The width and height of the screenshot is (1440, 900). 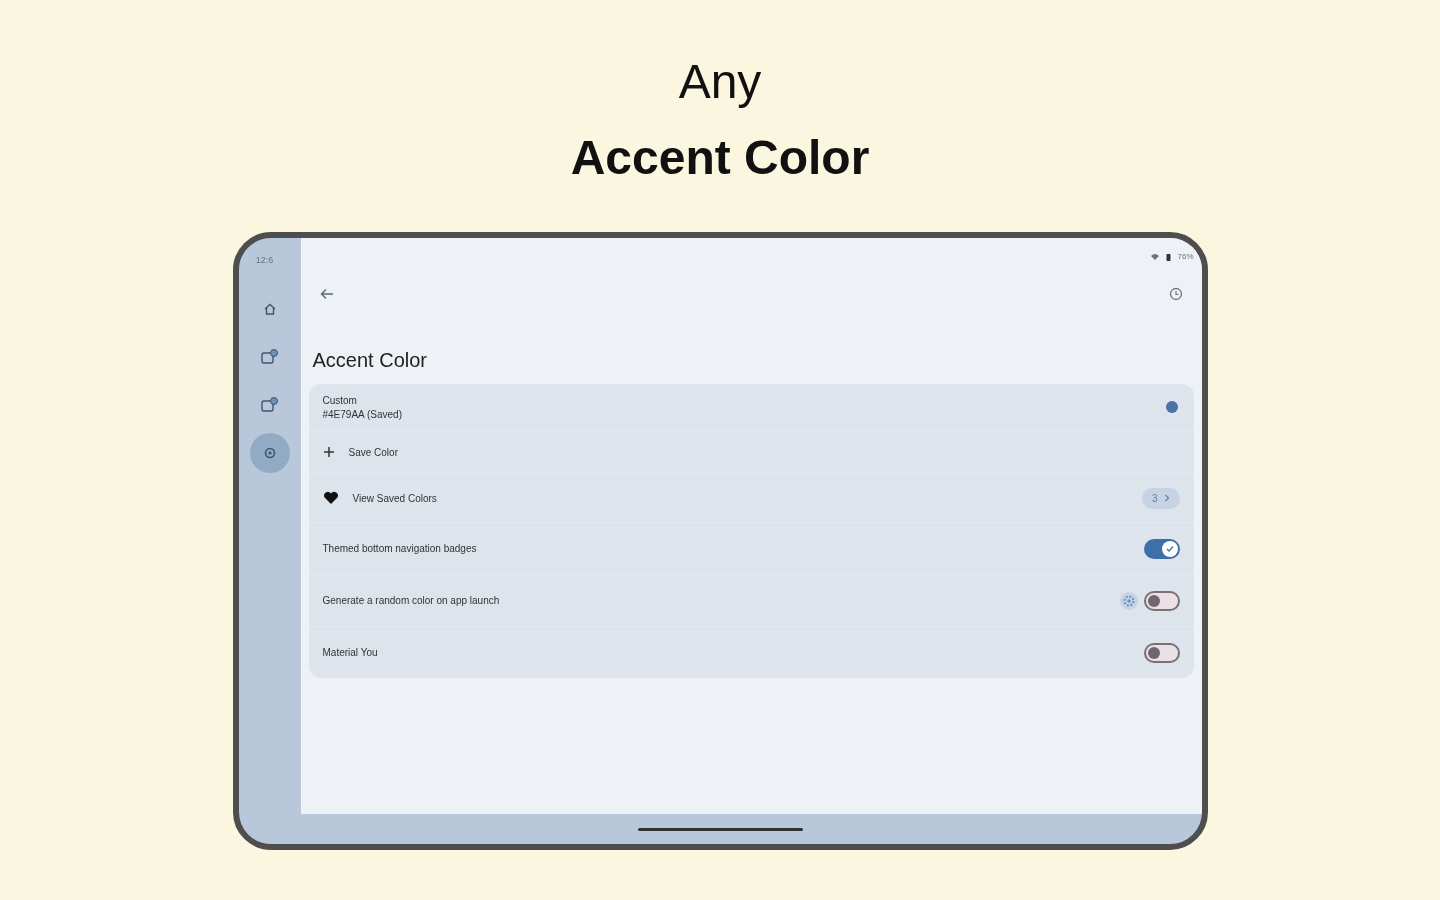 I want to click on check-icon, so click(x=1169, y=548).